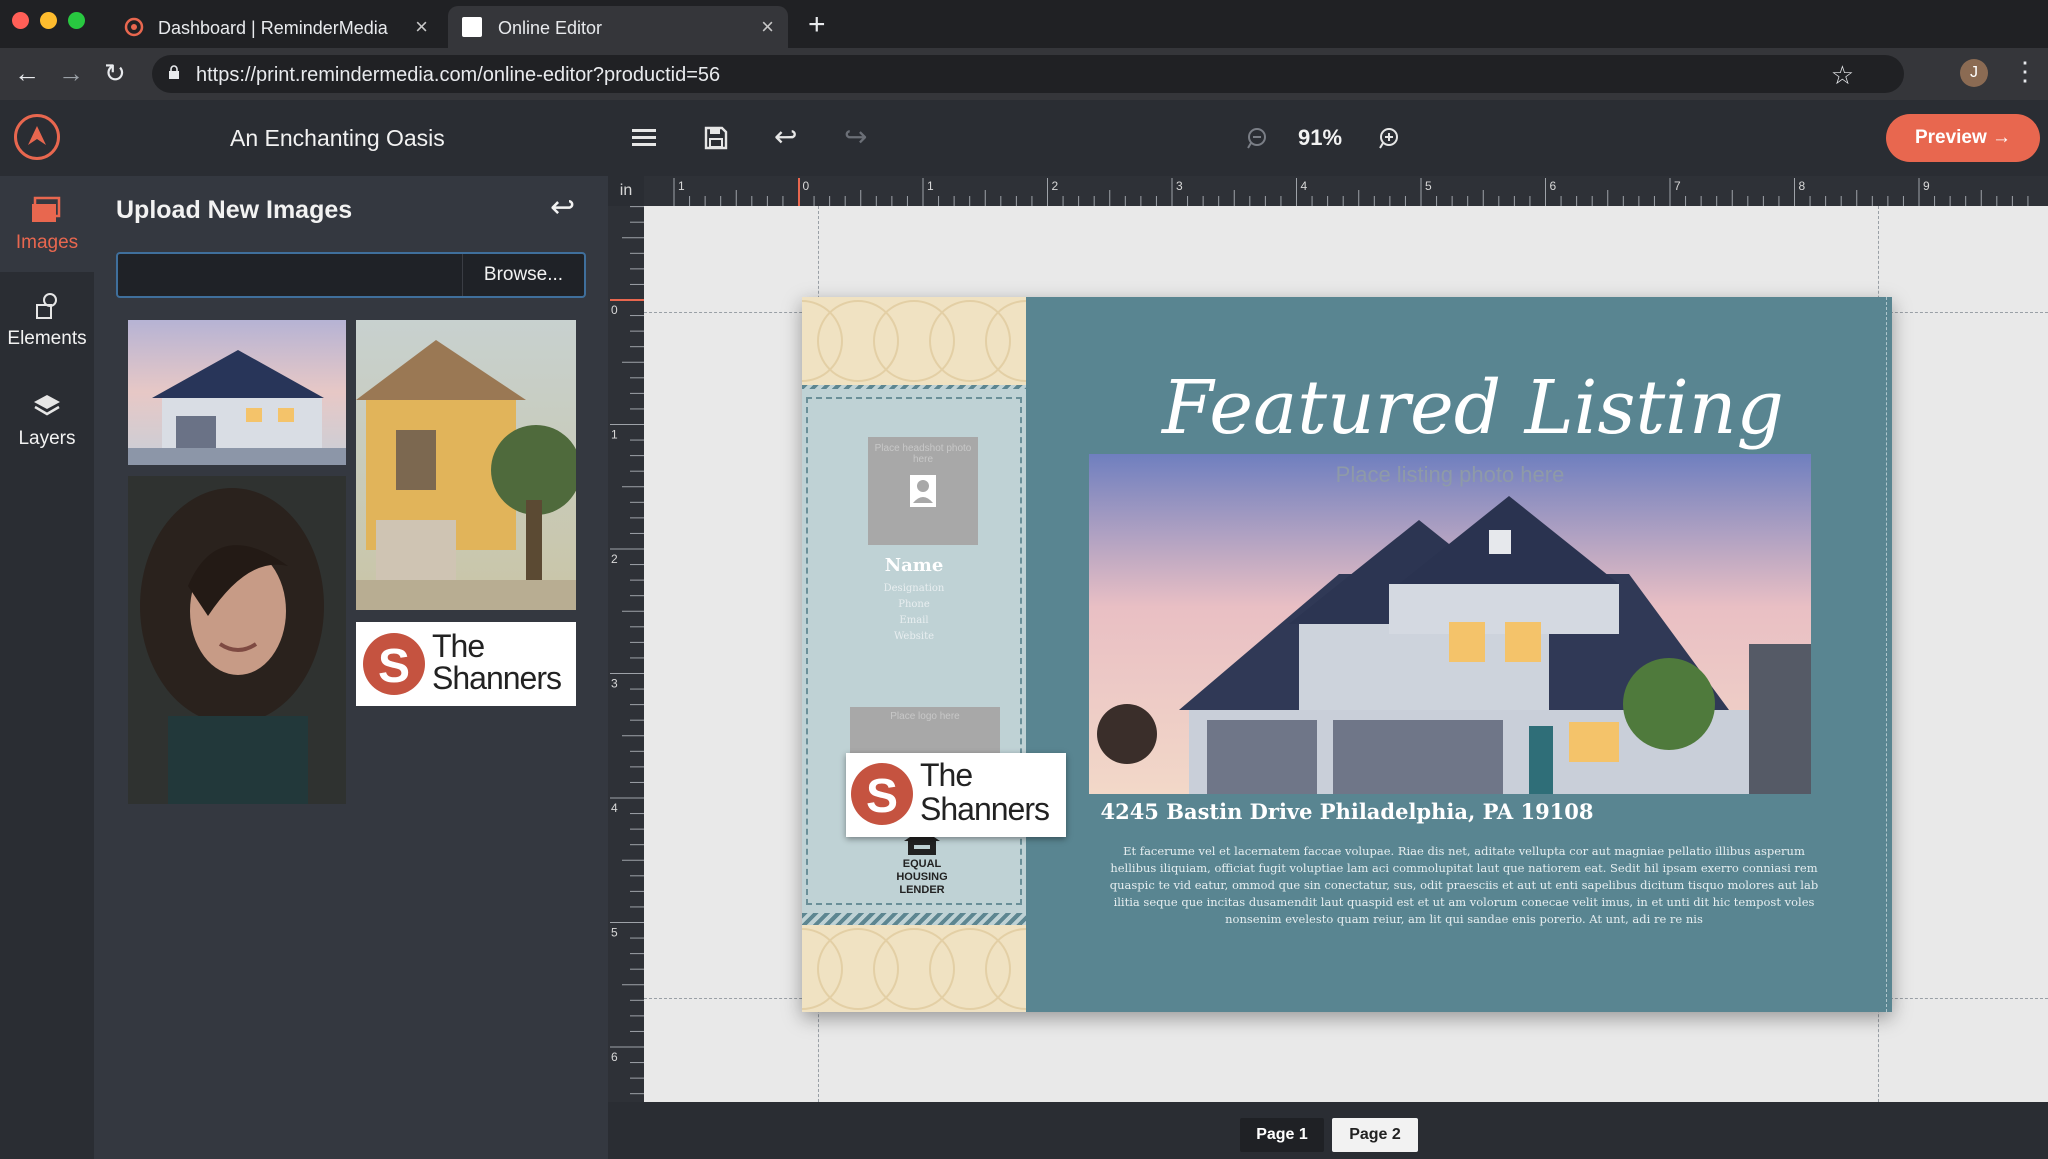 The image size is (2048, 1159). Describe the element at coordinates (785, 136) in the screenshot. I see `undo-icon: ↩` at that location.